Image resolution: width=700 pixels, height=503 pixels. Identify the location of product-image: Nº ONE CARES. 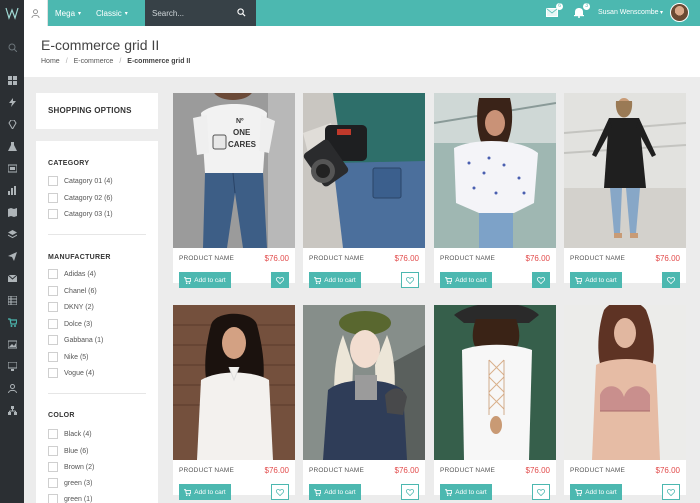
(234, 170).